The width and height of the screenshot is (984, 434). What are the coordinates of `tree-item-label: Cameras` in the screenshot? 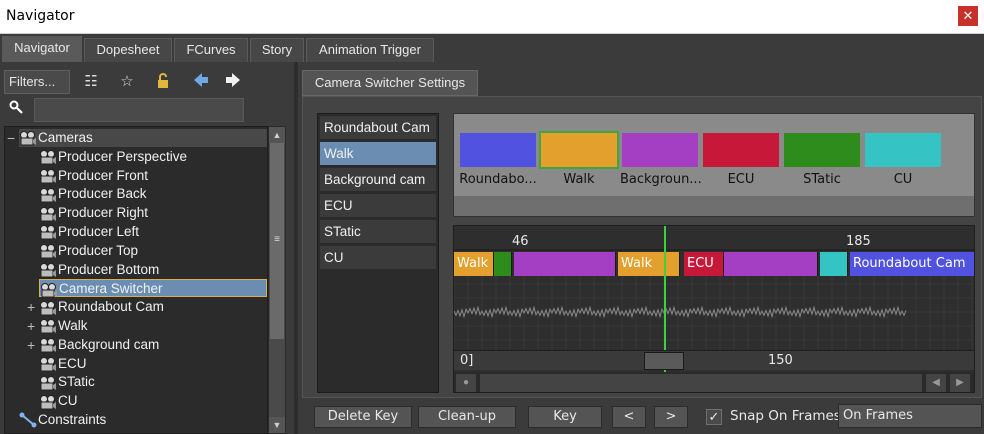 It's located at (65, 137).